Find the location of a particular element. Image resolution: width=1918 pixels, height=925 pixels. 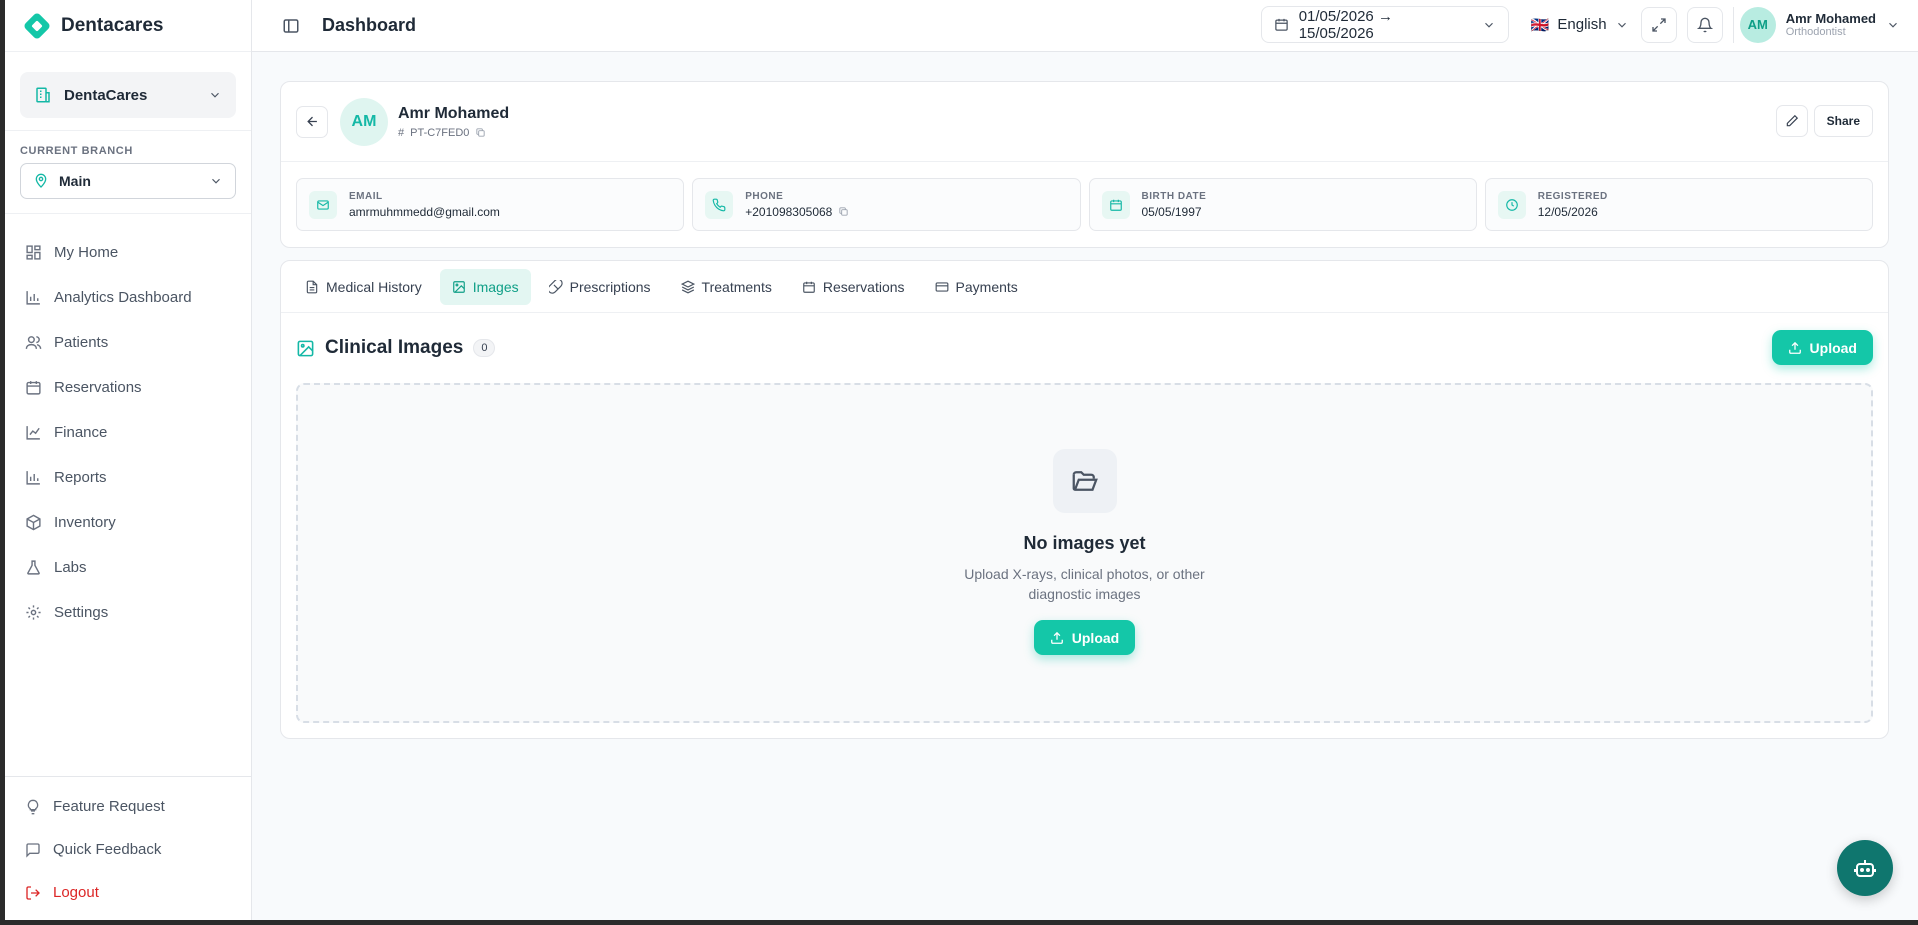

sidebar-item-label: Labs is located at coordinates (70, 567).